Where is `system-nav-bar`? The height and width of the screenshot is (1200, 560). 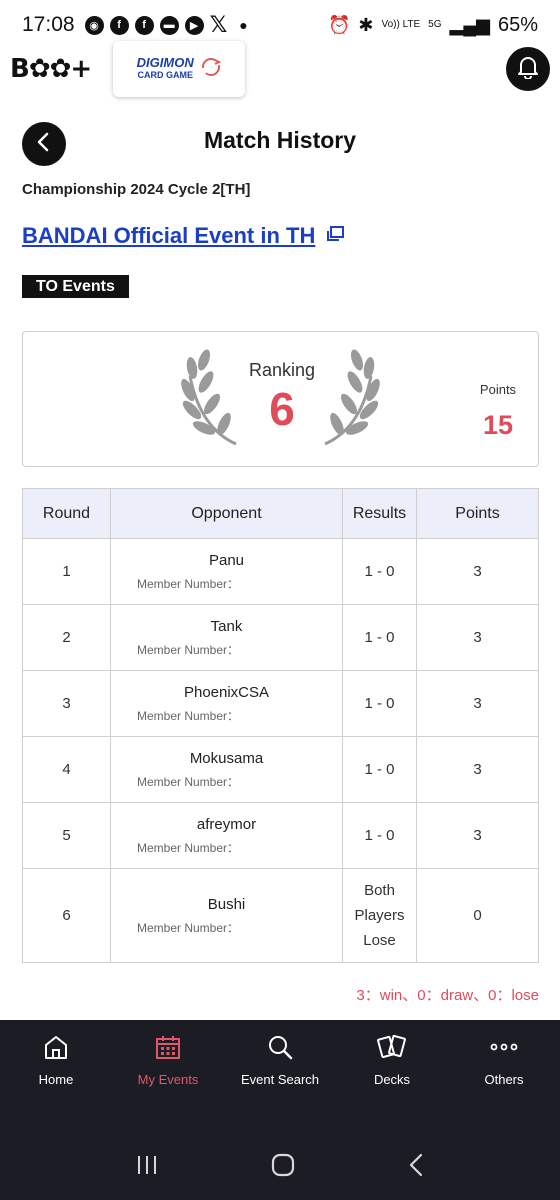 system-nav-bar is located at coordinates (280, 1167).